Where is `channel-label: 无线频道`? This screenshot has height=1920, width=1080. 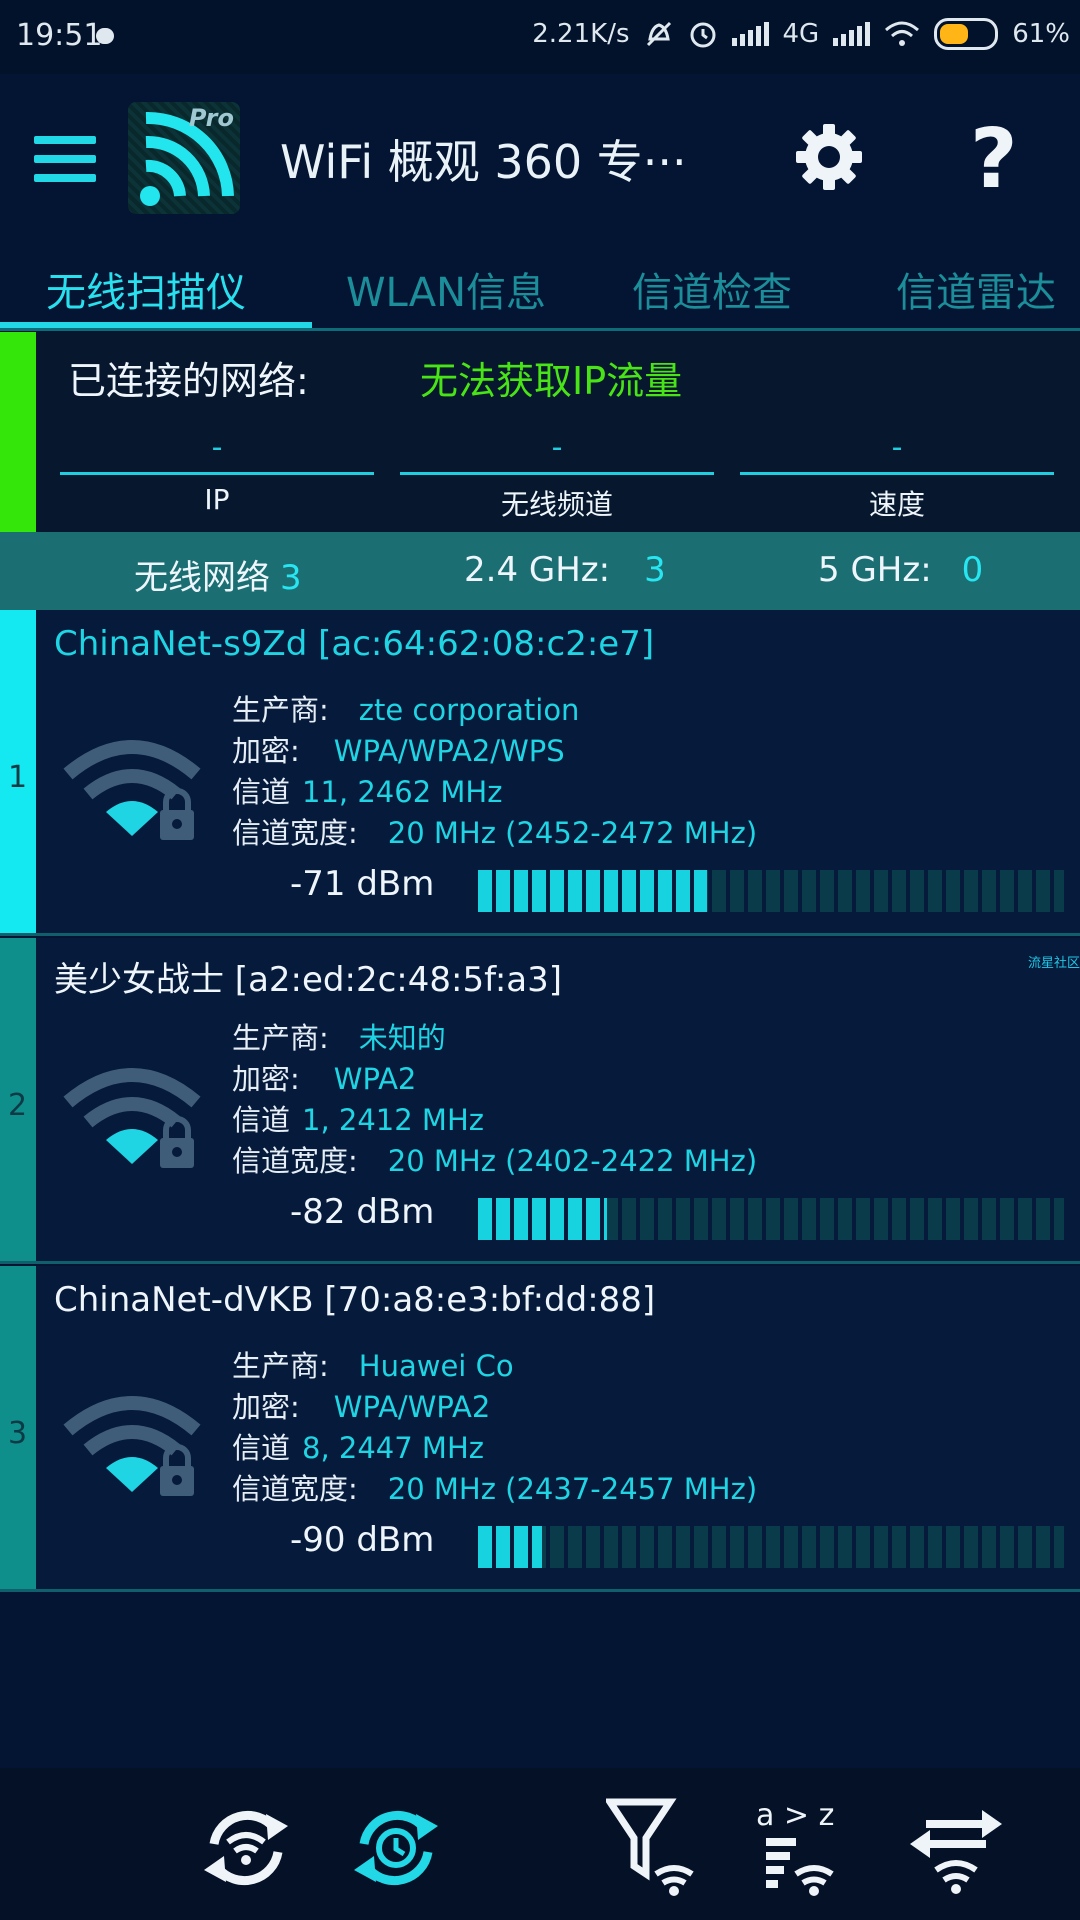
channel-label: 无线频道 is located at coordinates (556, 504).